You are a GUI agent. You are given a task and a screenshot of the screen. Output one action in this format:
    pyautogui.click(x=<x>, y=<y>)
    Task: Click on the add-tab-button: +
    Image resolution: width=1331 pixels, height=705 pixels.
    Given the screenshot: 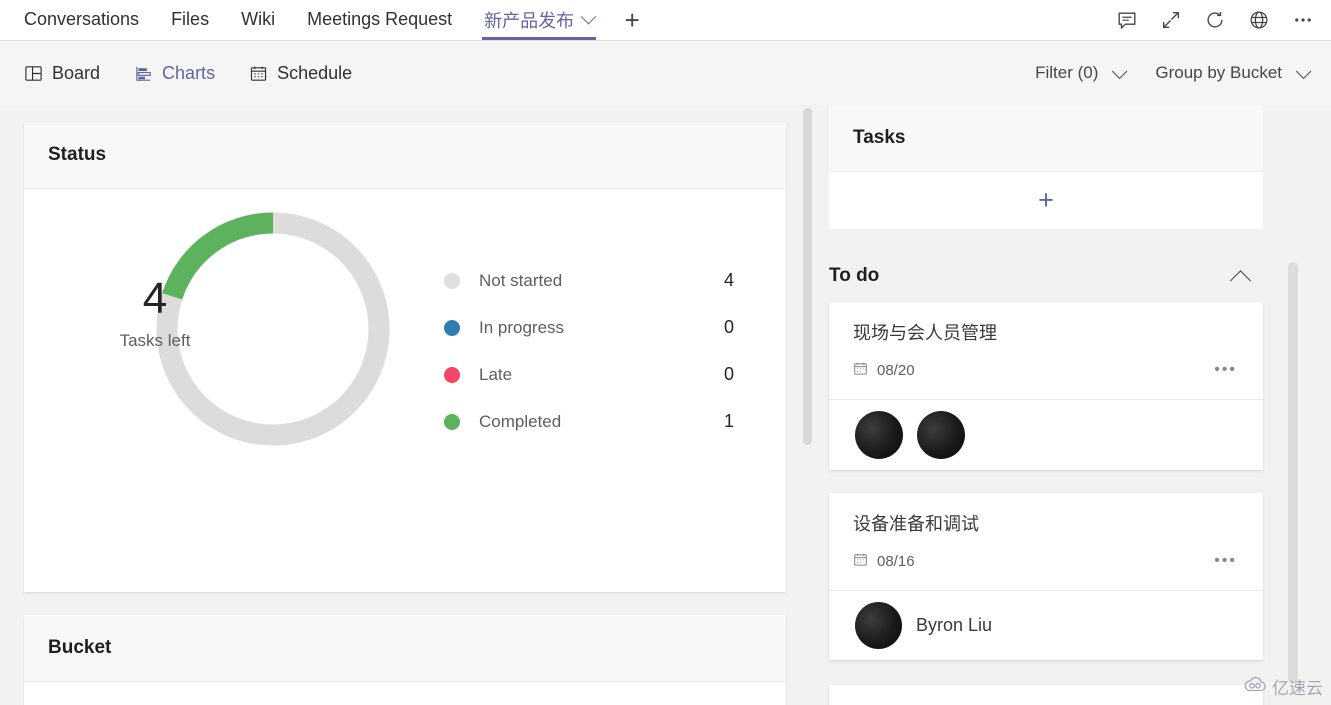 What is the action you would take?
    pyautogui.click(x=632, y=20)
    